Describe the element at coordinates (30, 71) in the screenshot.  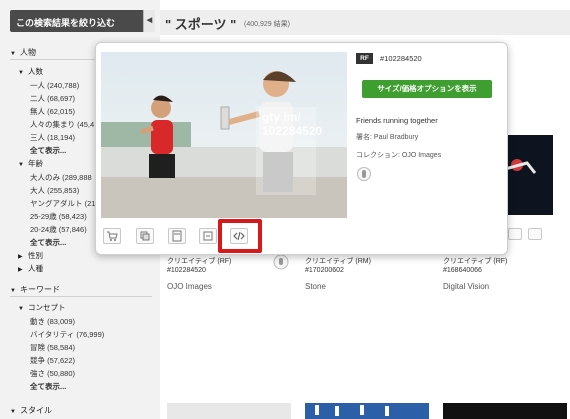
I see `subsection-people-count: ▼ 人数` at that location.